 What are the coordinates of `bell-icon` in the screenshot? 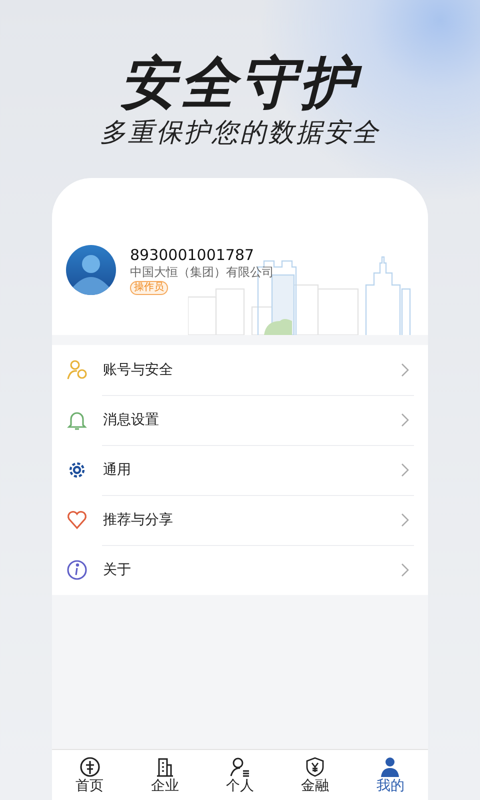 It's located at (77, 420).